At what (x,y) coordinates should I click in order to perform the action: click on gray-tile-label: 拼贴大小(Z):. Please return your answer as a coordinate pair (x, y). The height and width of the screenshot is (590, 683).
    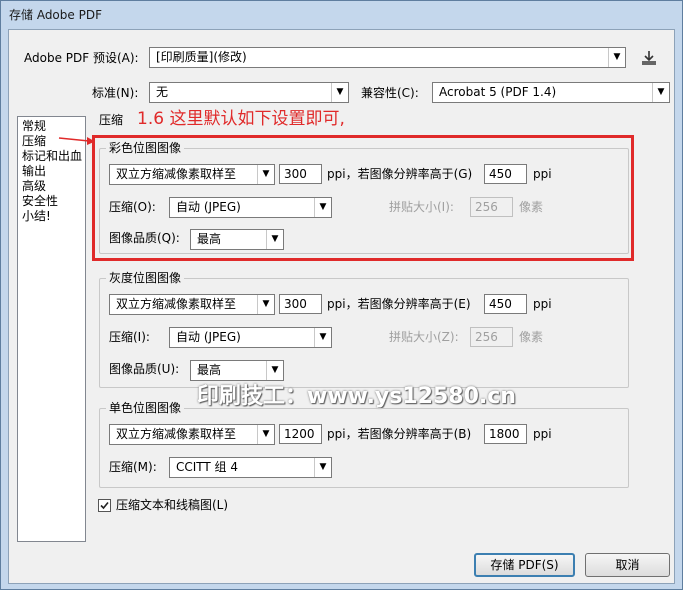
    Looking at the image, I should click on (424, 337).